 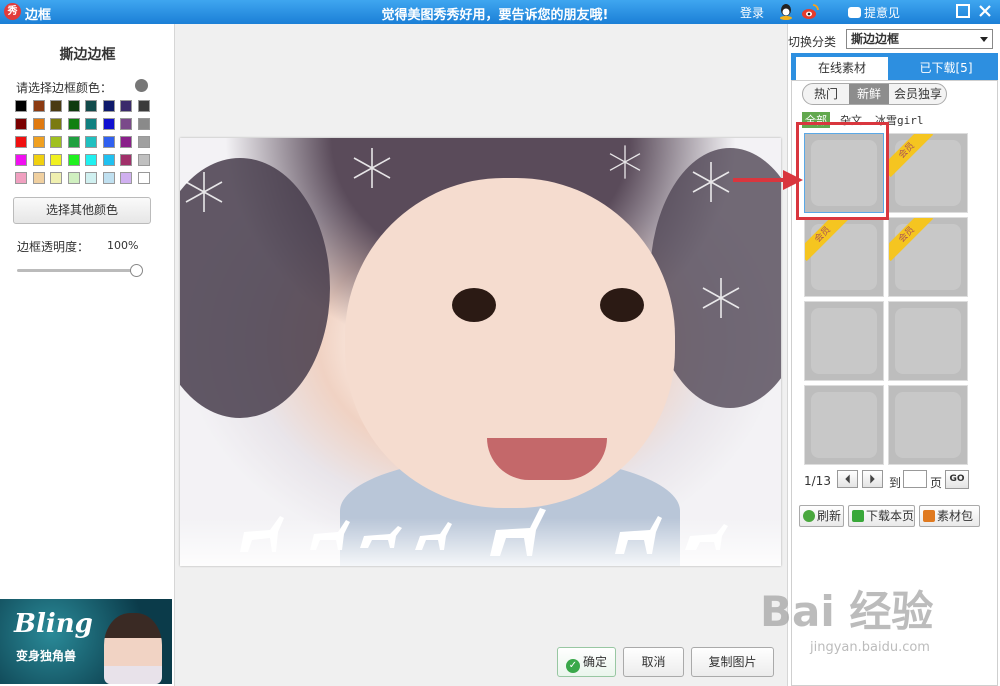 What do you see at coordinates (963, 11) in the screenshot?
I see `maximize-icon` at bounding box center [963, 11].